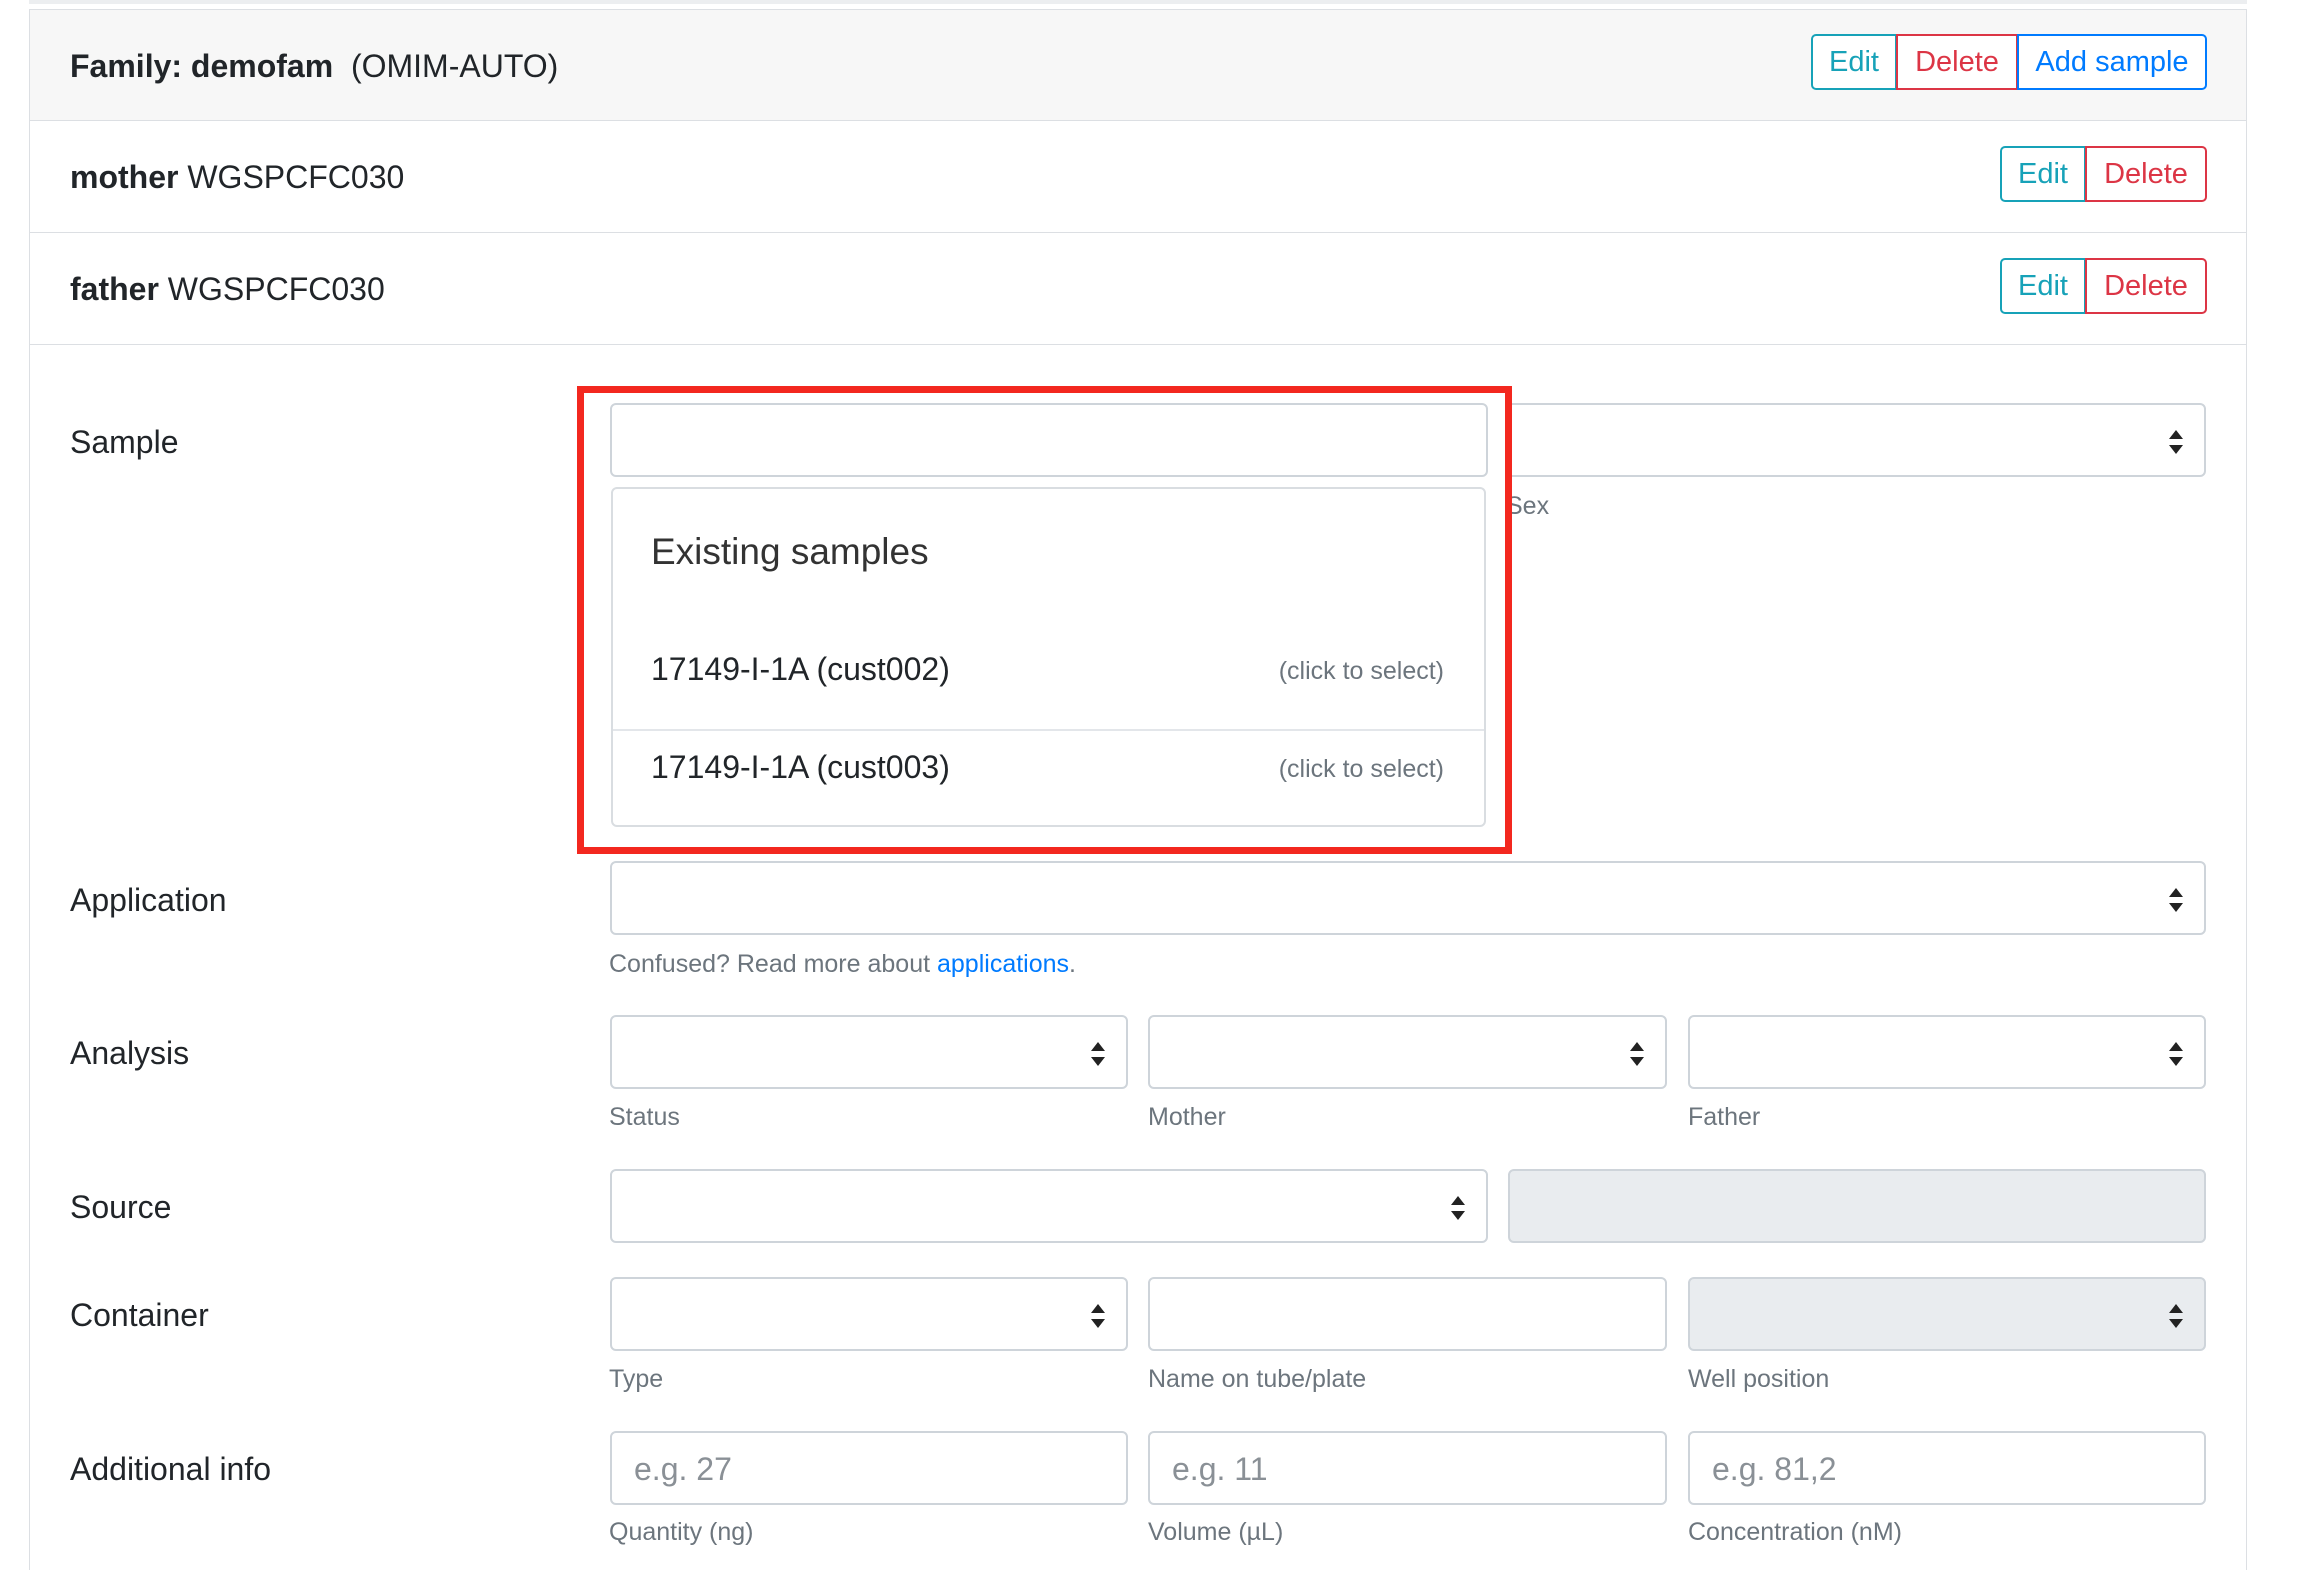  What do you see at coordinates (2146, 286) in the screenshot?
I see `father-delete-button: Delete` at bounding box center [2146, 286].